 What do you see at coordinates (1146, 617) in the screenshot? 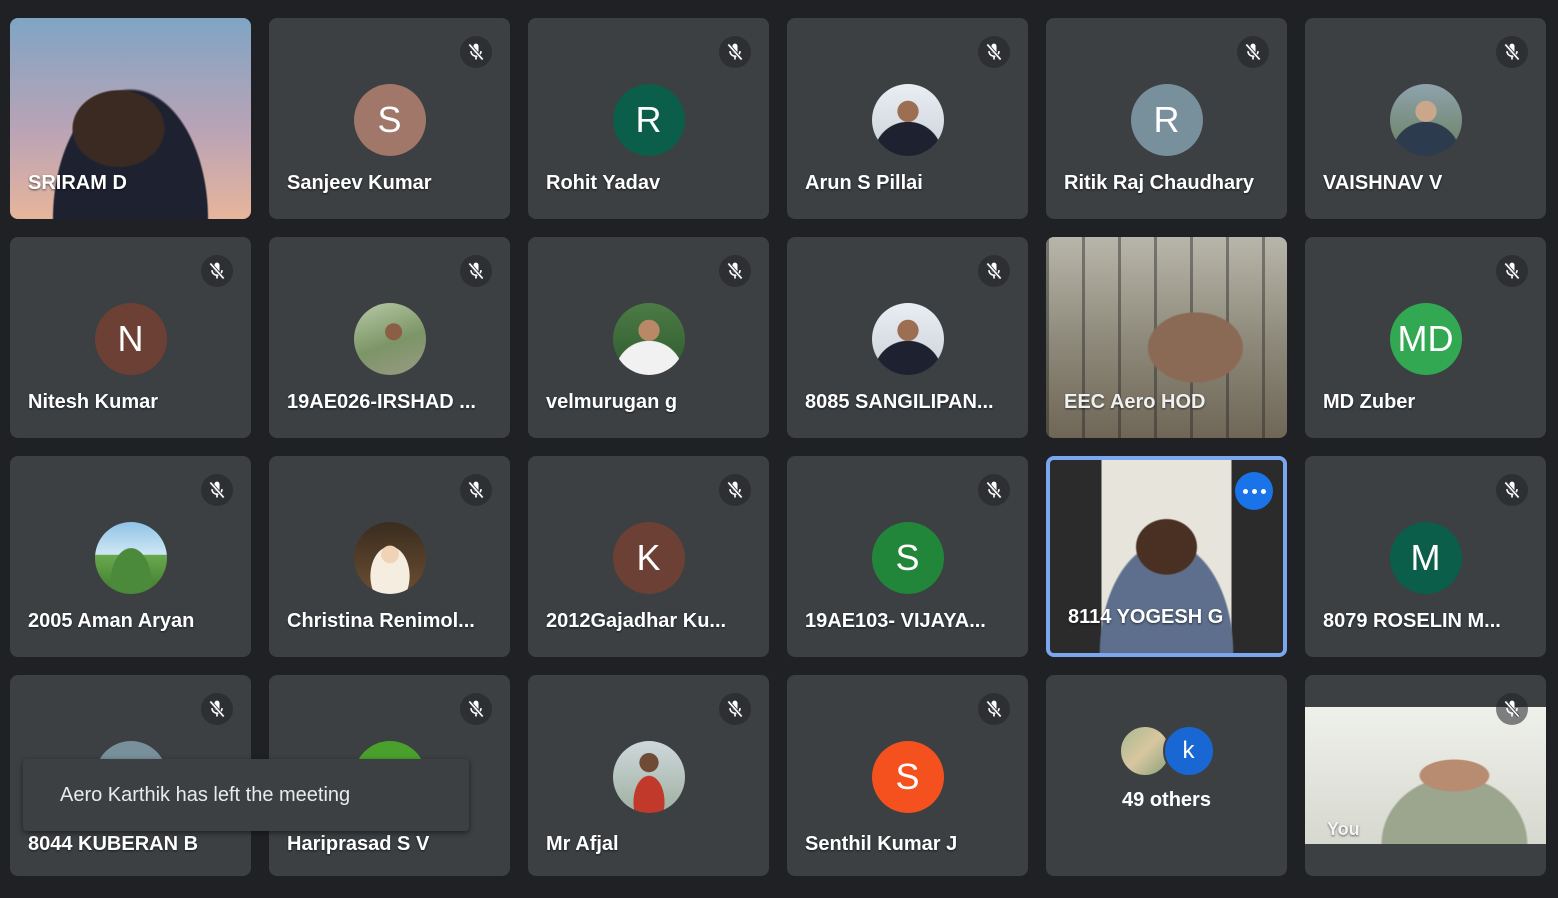
I see `participant-name: 8114 YOGESH G` at bounding box center [1146, 617].